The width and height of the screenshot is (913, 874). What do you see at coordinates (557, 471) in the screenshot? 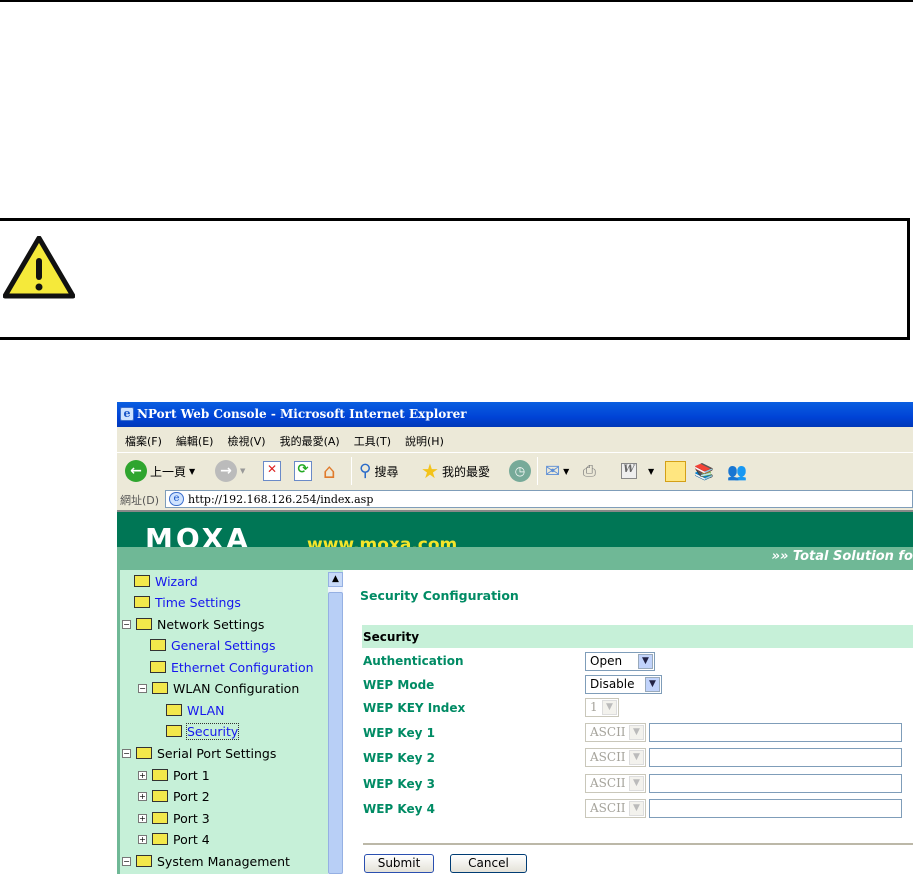
I see `mail-button: ✉ ▼` at bounding box center [557, 471].